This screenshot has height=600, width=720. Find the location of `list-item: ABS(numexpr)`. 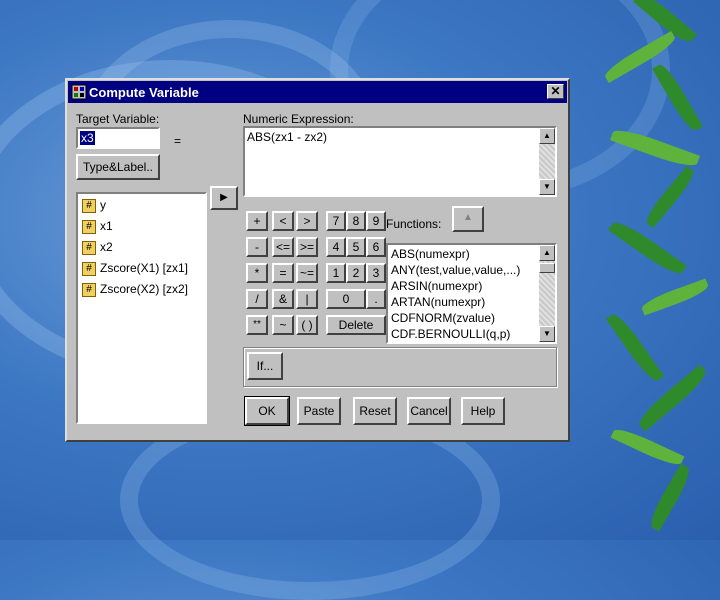

list-item: ABS(numexpr) is located at coordinates (430, 254).